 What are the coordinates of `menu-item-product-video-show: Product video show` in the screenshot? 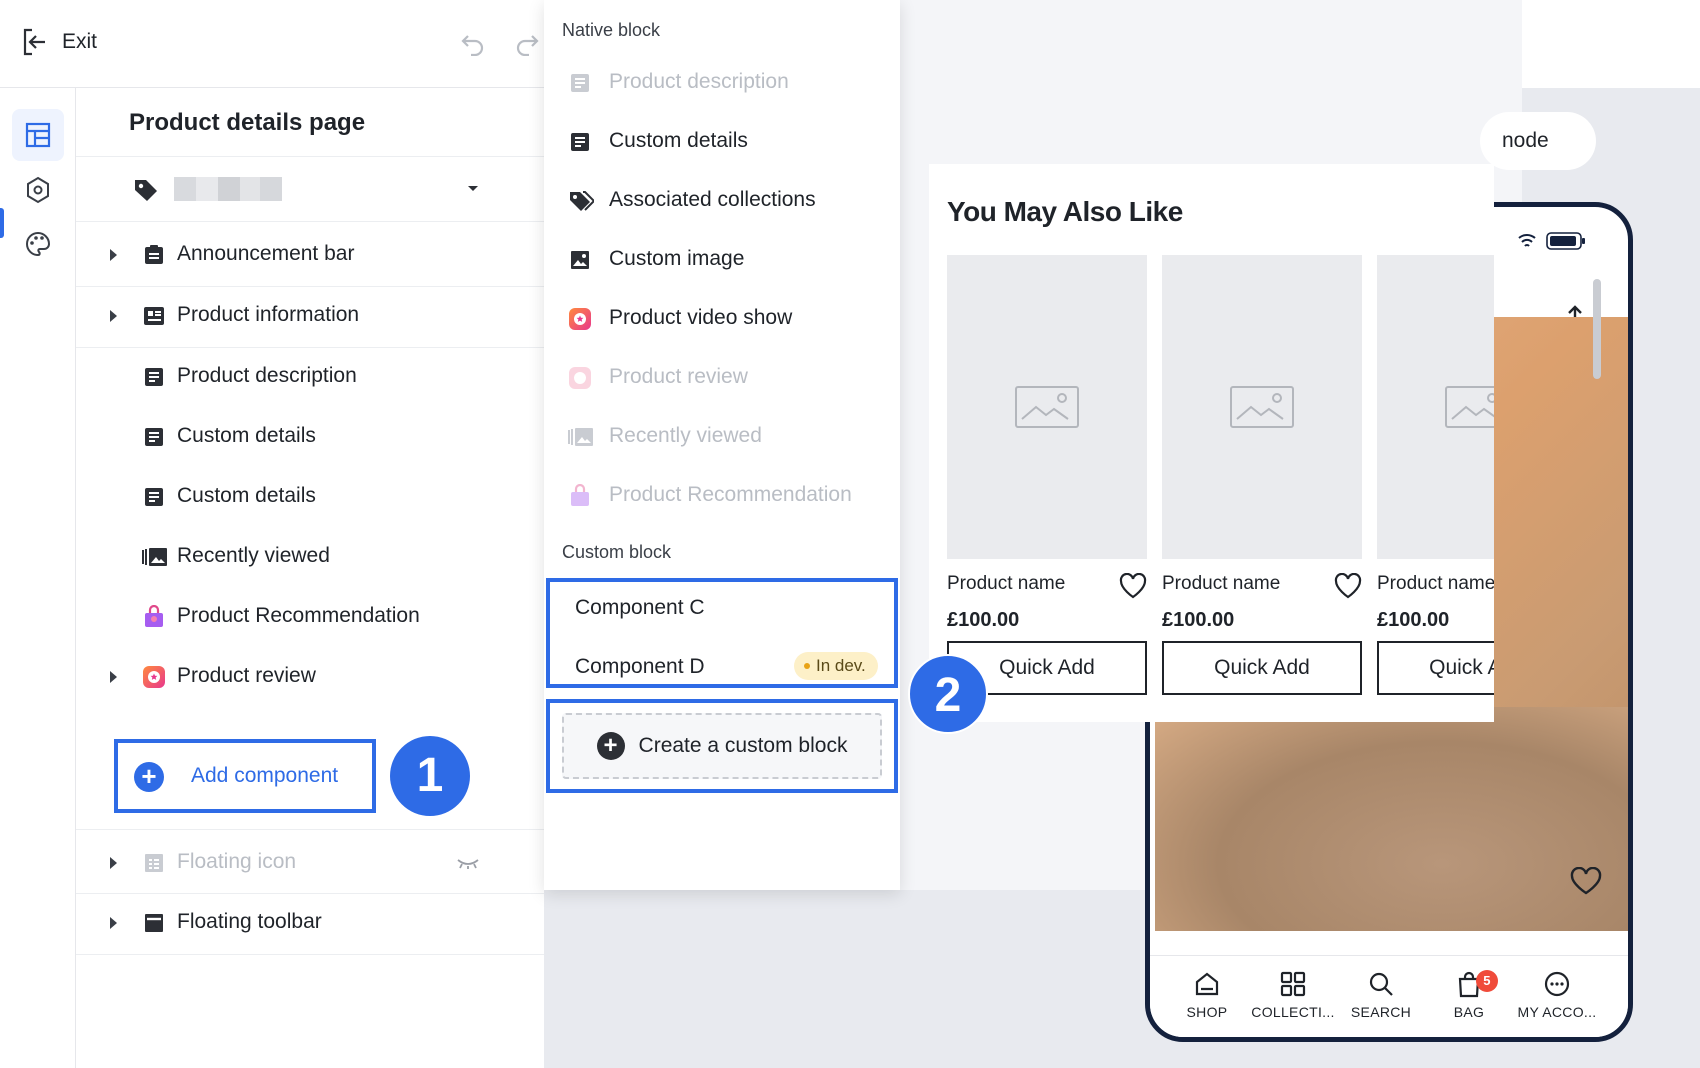 It's located at (722, 319).